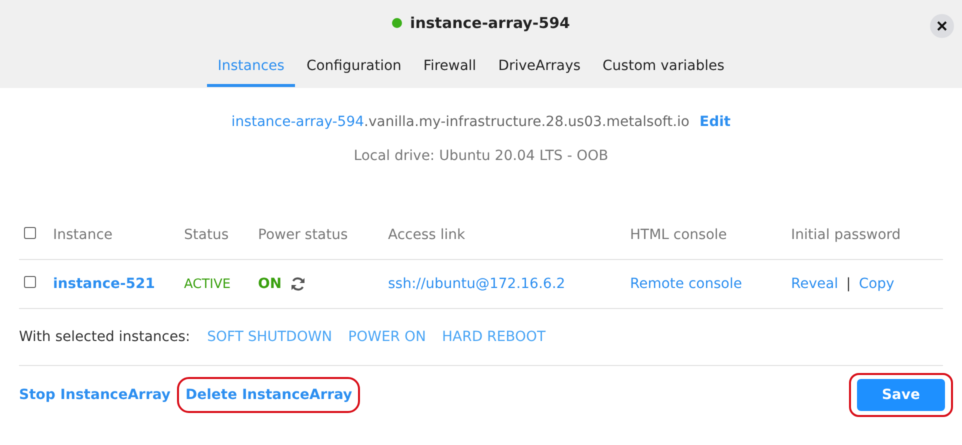  Describe the element at coordinates (104, 337) in the screenshot. I see `bulk-label: With selected instances:` at that location.